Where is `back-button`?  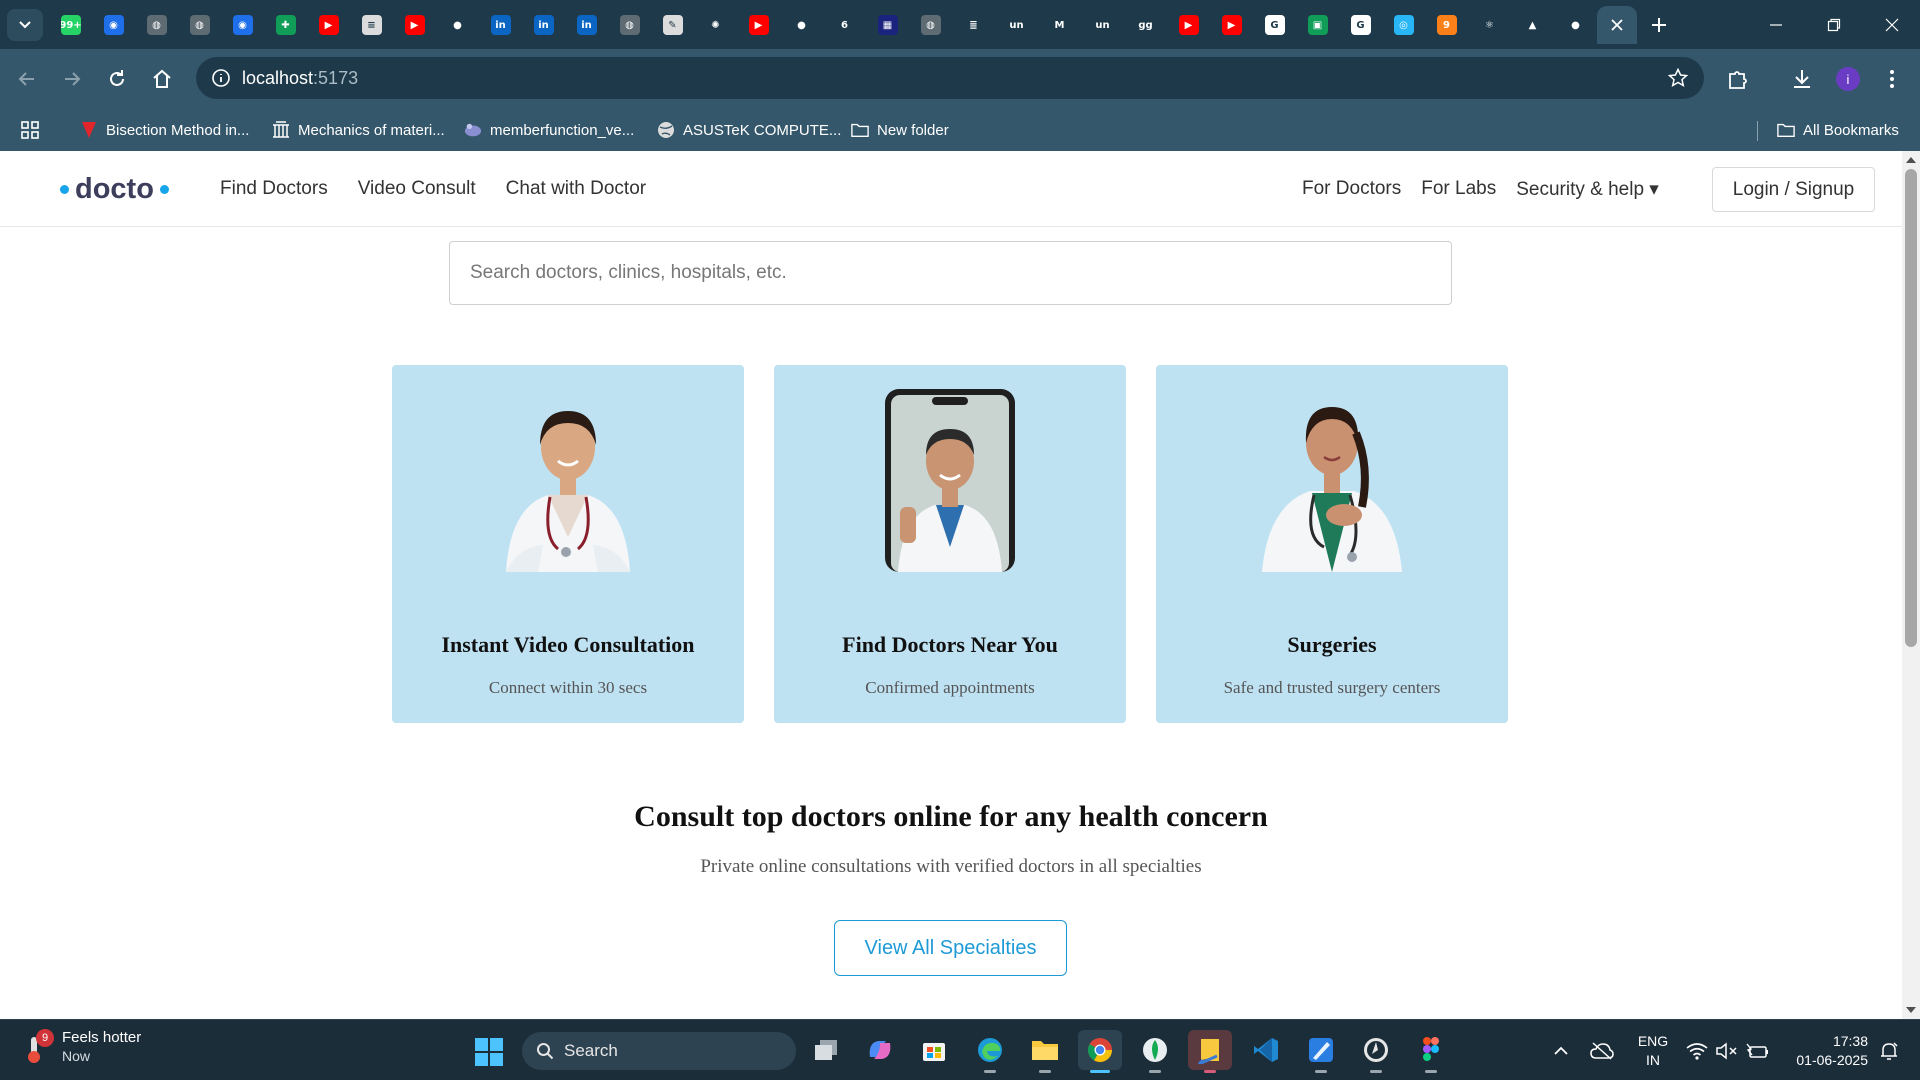 back-button is located at coordinates (27, 79).